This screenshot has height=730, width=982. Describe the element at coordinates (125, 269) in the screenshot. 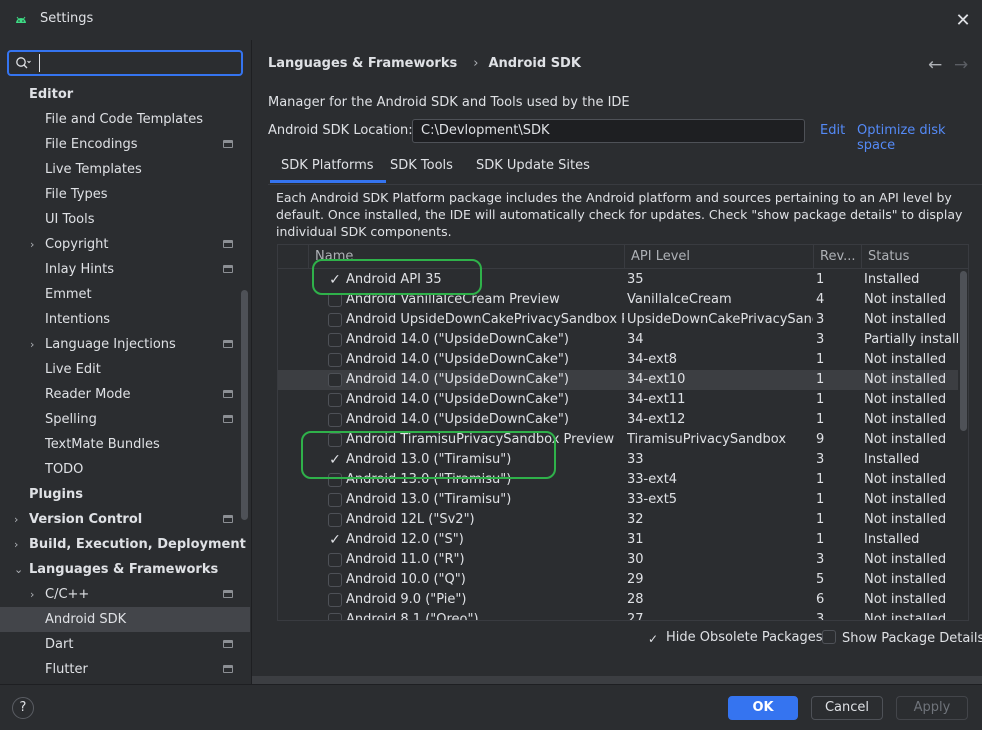

I see `sidebar-item: Inlay Hints` at that location.